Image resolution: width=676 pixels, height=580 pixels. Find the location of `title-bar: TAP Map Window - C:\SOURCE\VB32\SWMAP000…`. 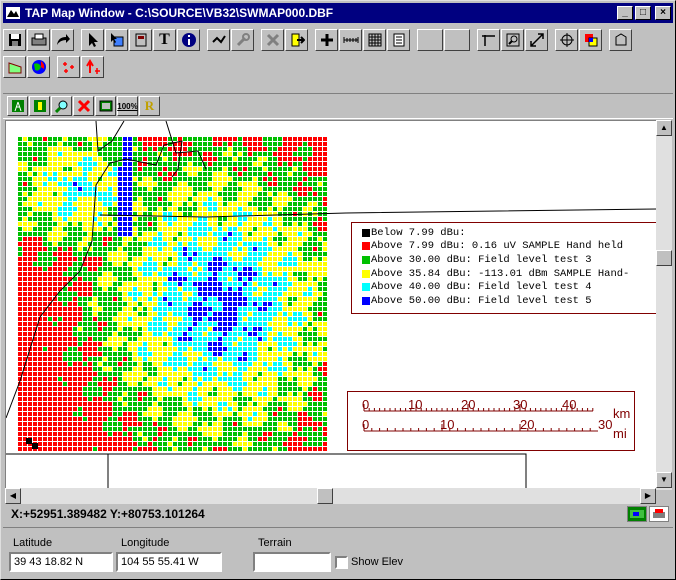

title-bar: TAP Map Window - C:\SOURCE\VB32\SWMAP000… is located at coordinates (338, 13).